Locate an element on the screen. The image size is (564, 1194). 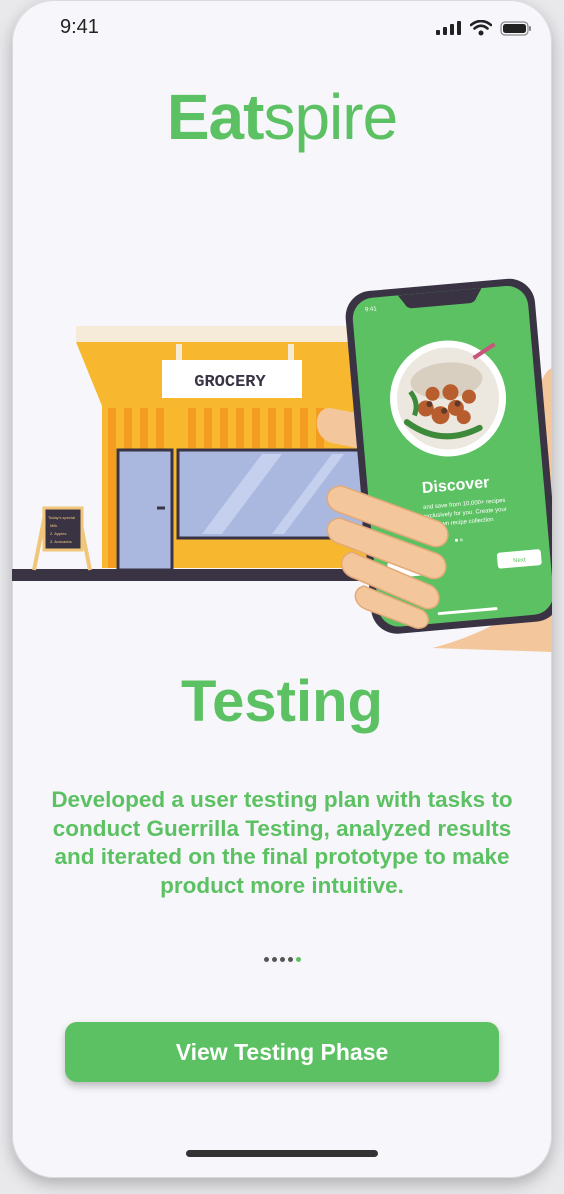
status-bar: 9:41 is located at coordinates (282, 28).